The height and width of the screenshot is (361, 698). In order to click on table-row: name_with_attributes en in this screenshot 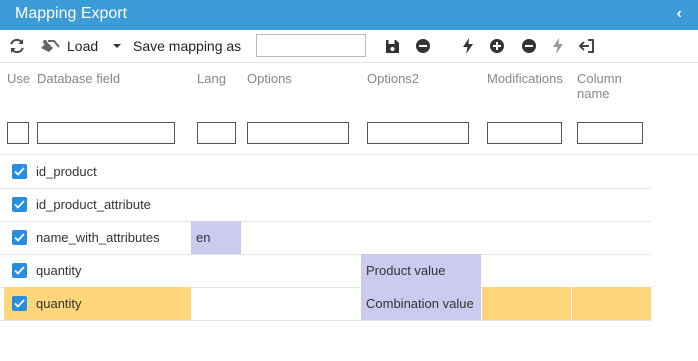, I will do `click(325, 238)`.